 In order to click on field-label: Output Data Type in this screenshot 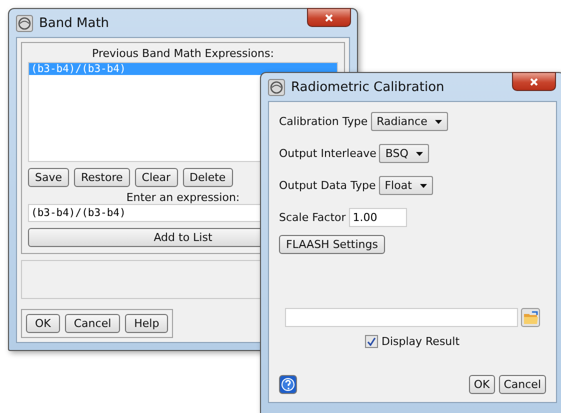, I will do `click(327, 185)`.